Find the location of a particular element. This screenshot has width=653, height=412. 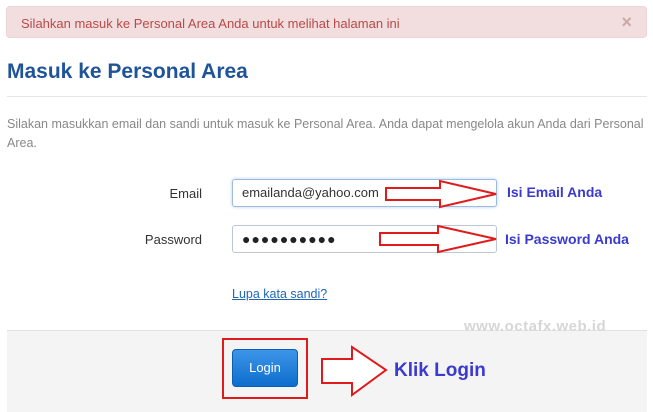

login-arrow-icon is located at coordinates (354, 371).